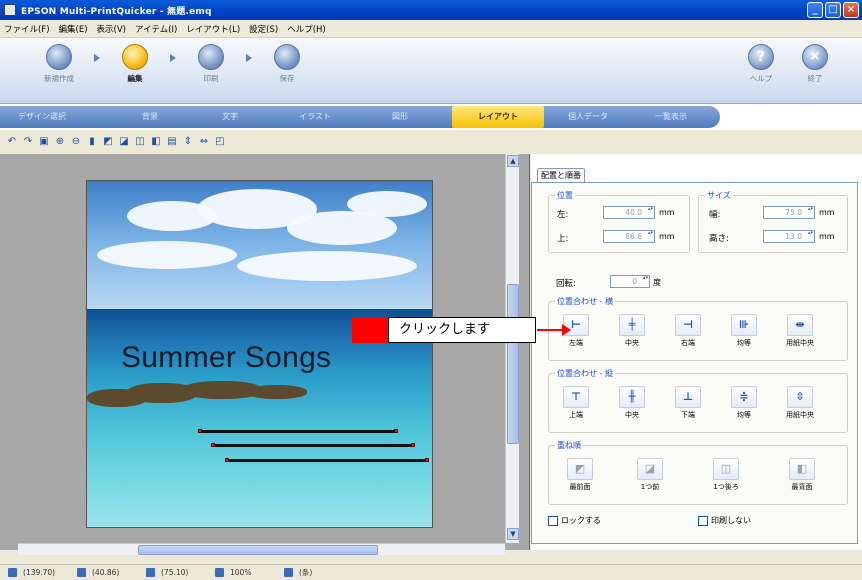 The width and height of the screenshot is (862, 580). What do you see at coordinates (431, 71) in the screenshot?
I see `step-toolbar: 新規作成 編集 印刷 保存 ? ヘルプ × 終了` at bounding box center [431, 71].